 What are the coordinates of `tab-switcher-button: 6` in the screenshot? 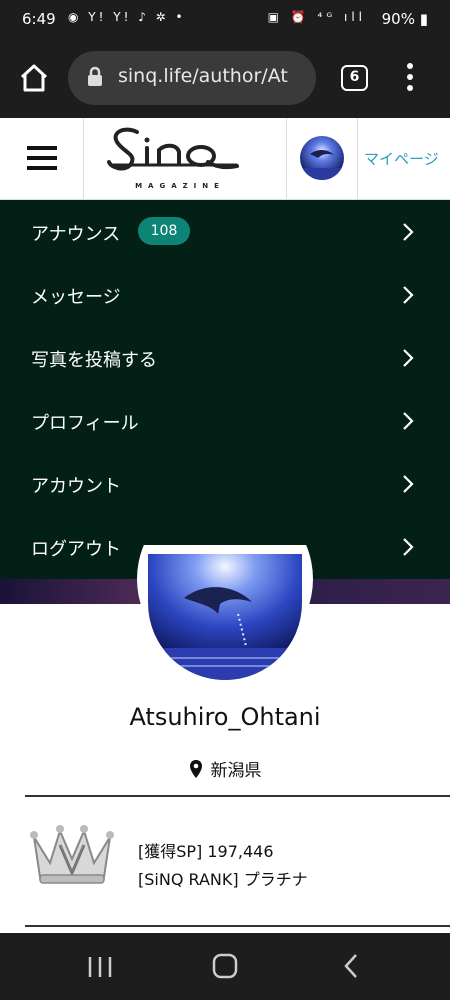 It's located at (354, 78).